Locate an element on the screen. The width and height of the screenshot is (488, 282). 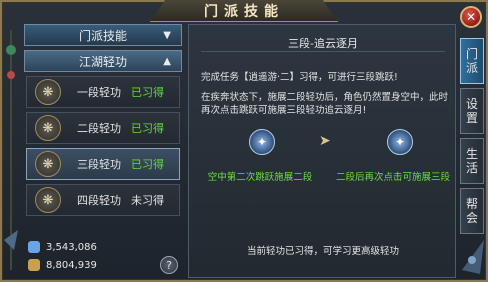
tab-char: 置 is located at coordinates (471, 118).